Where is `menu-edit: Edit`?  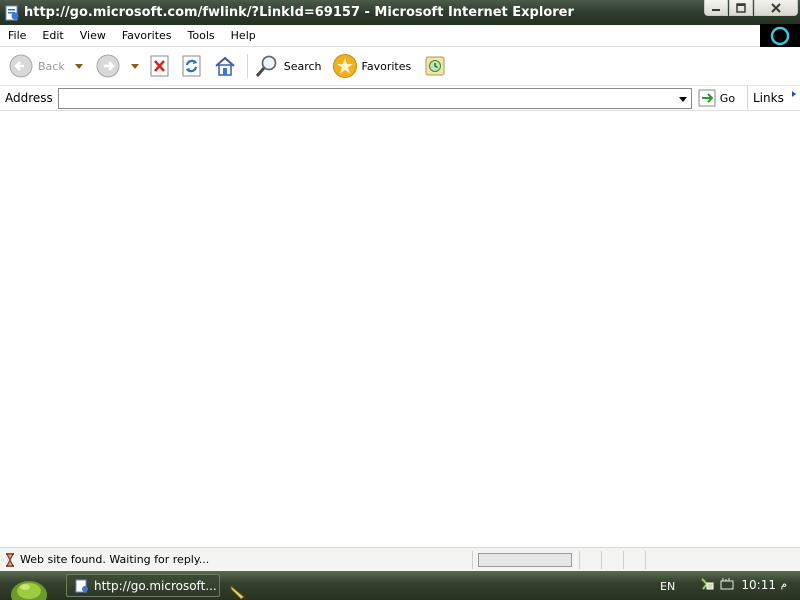 menu-edit: Edit is located at coordinates (52, 35).